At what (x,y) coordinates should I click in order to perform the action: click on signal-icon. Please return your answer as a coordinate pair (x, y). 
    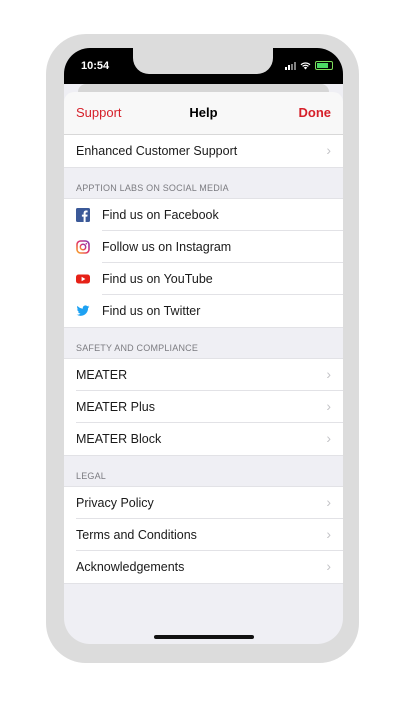
    Looking at the image, I should click on (290, 65).